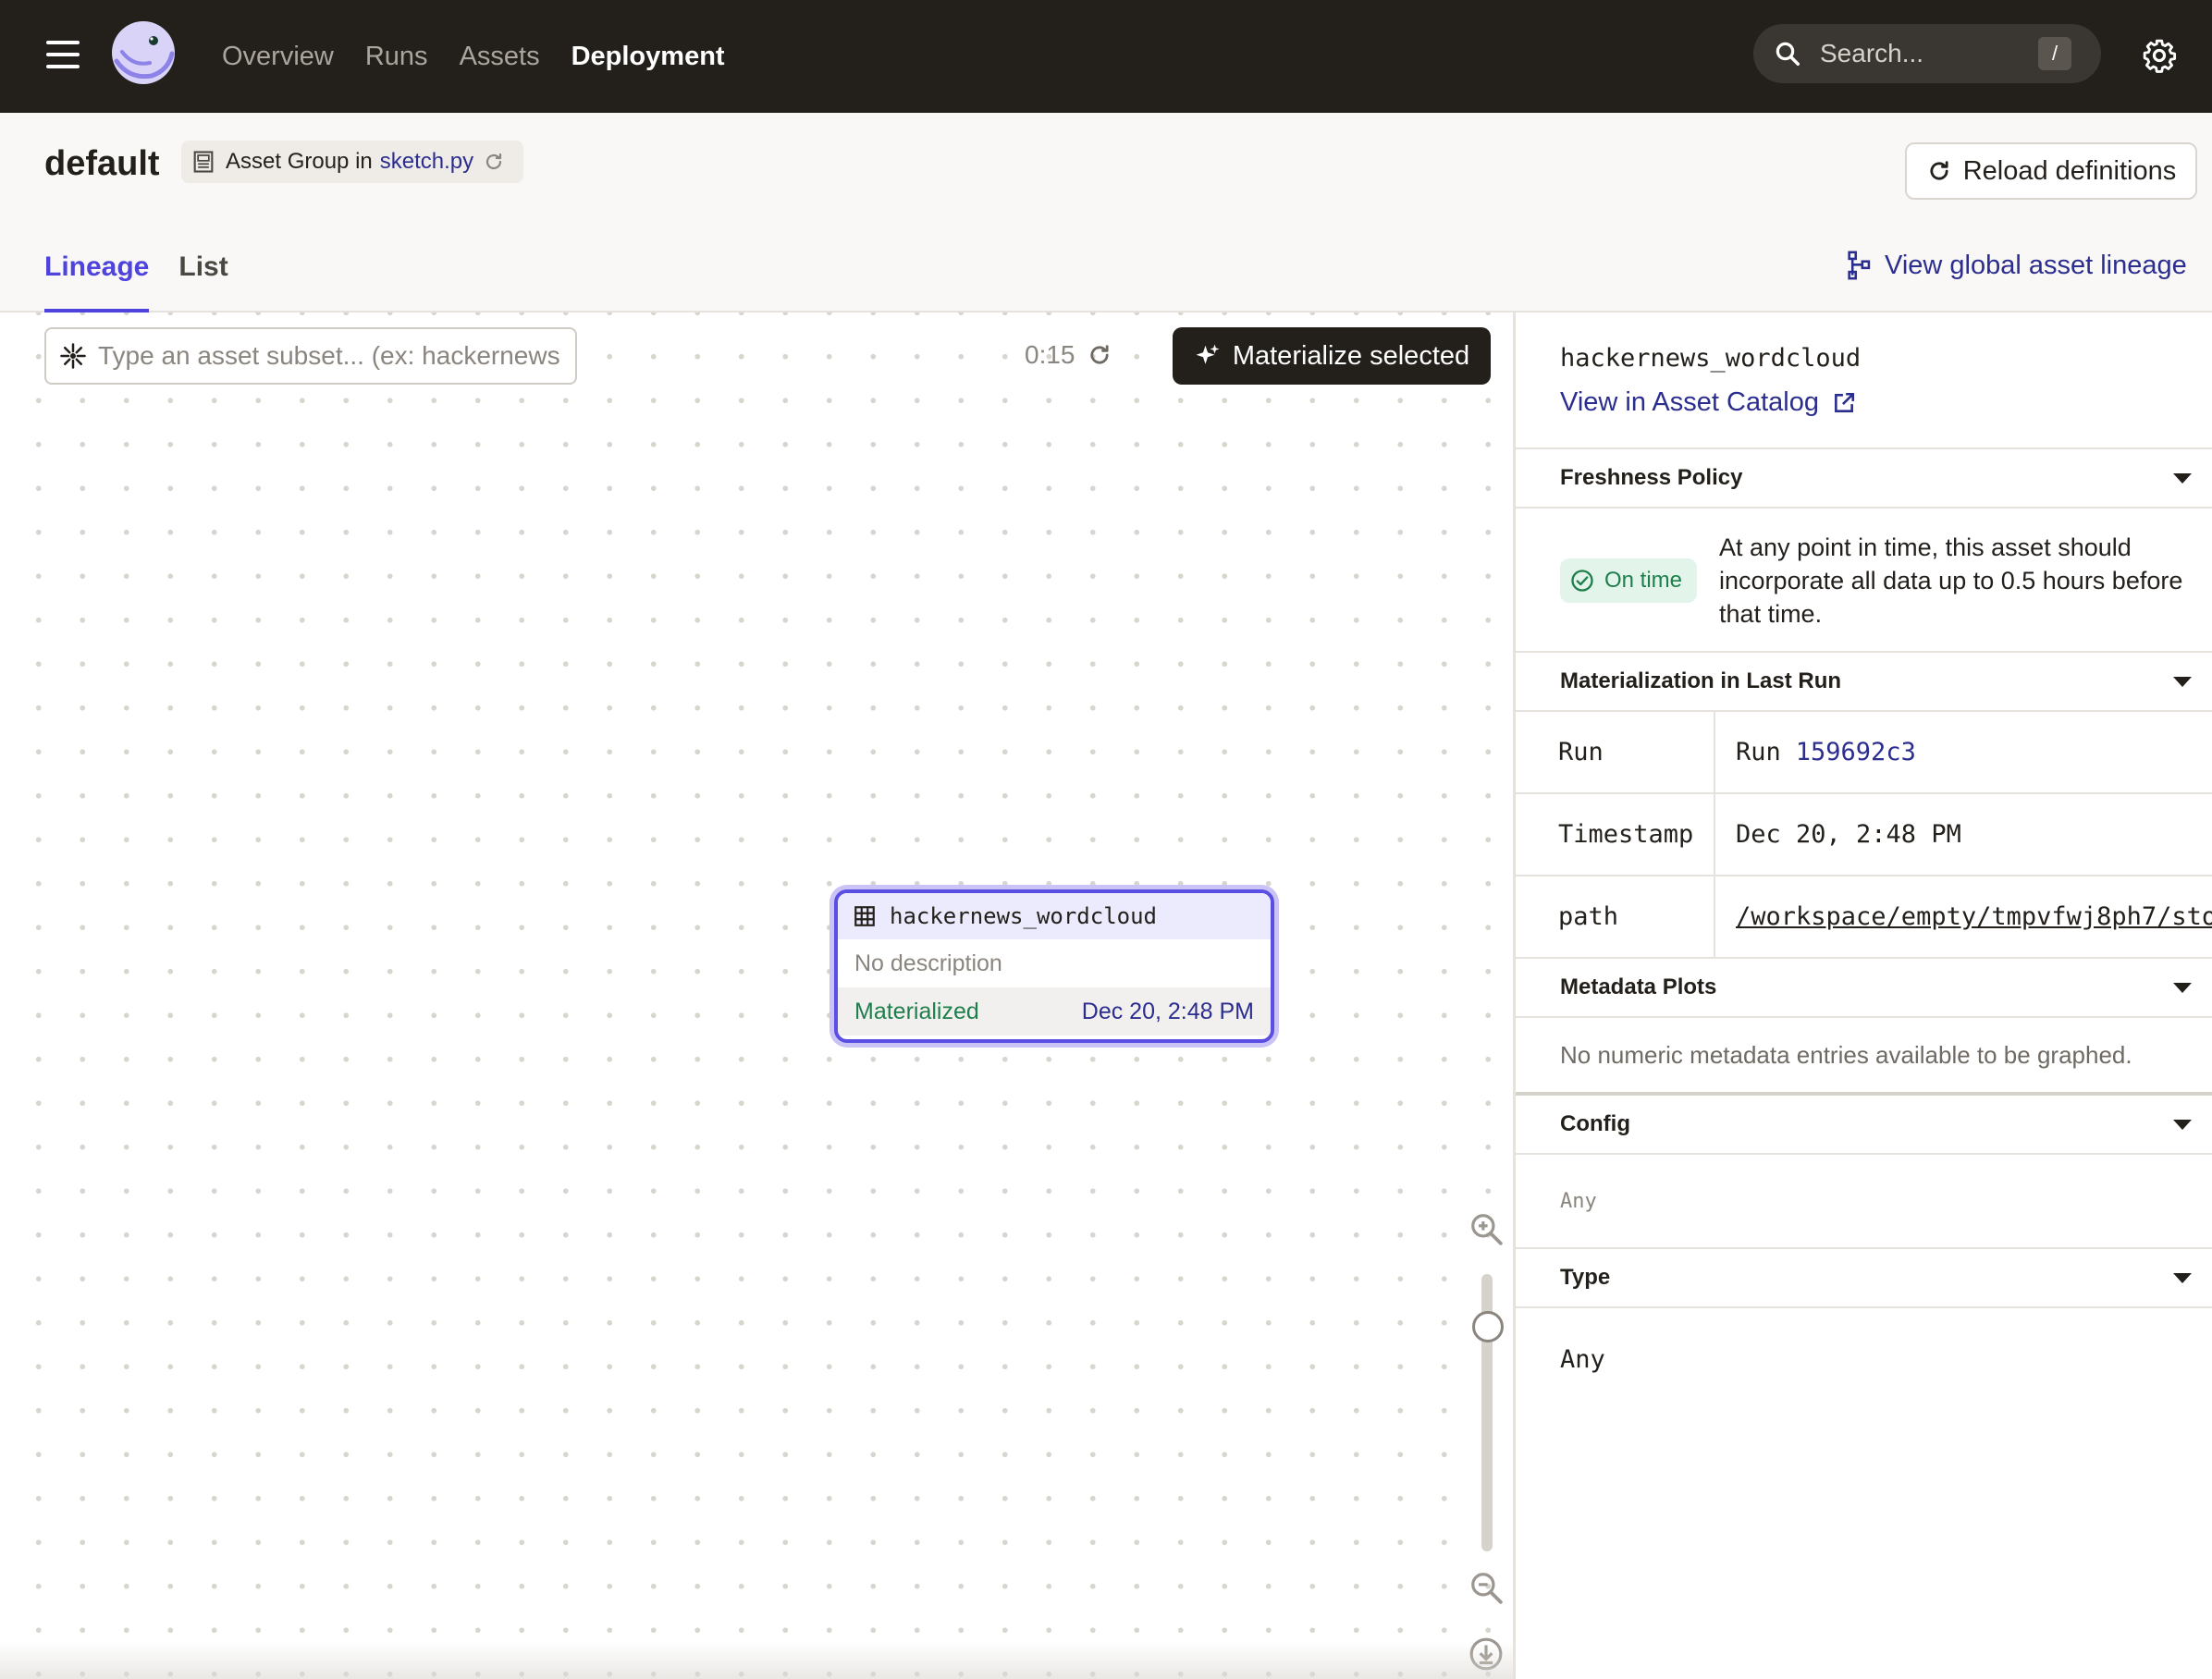  What do you see at coordinates (1024, 916) in the screenshot?
I see `asset-node-name: hackernews_wordcloud` at bounding box center [1024, 916].